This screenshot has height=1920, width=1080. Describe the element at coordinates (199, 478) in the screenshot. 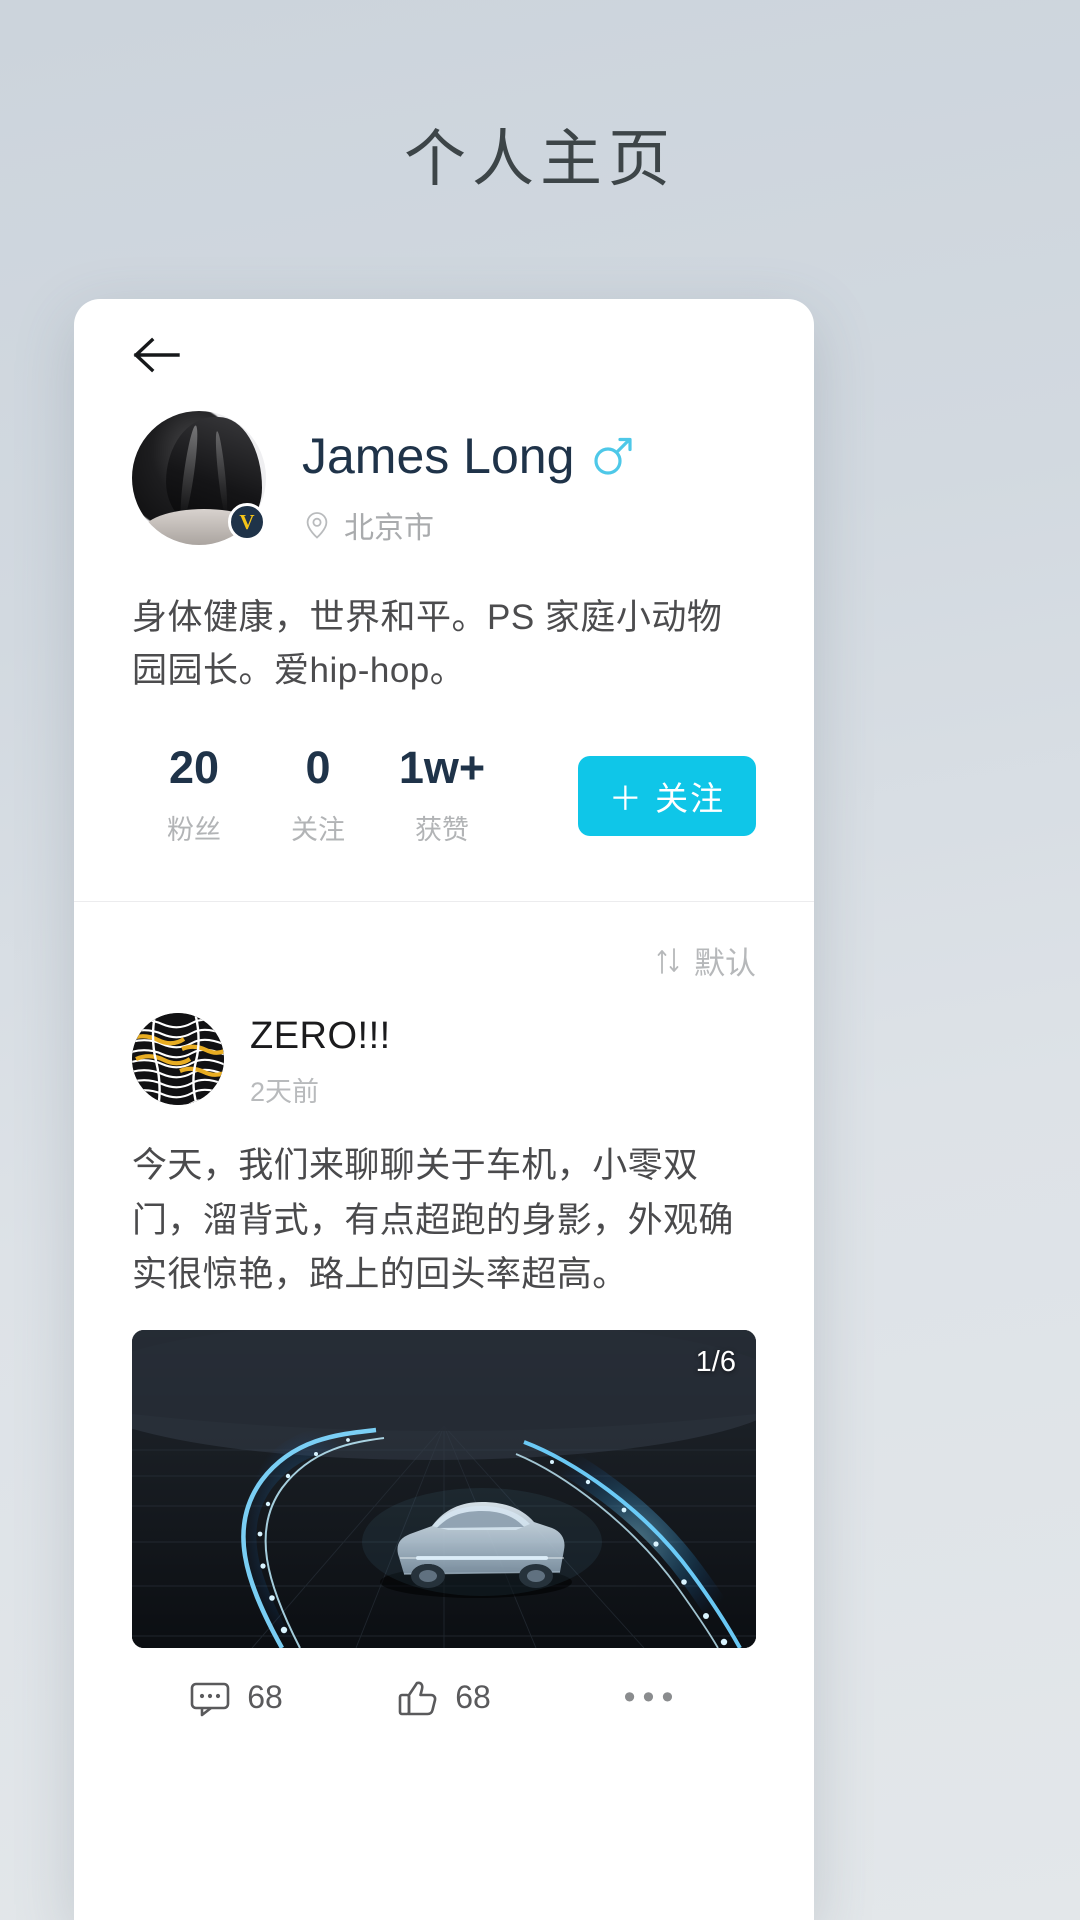

I see `avatar: V` at that location.